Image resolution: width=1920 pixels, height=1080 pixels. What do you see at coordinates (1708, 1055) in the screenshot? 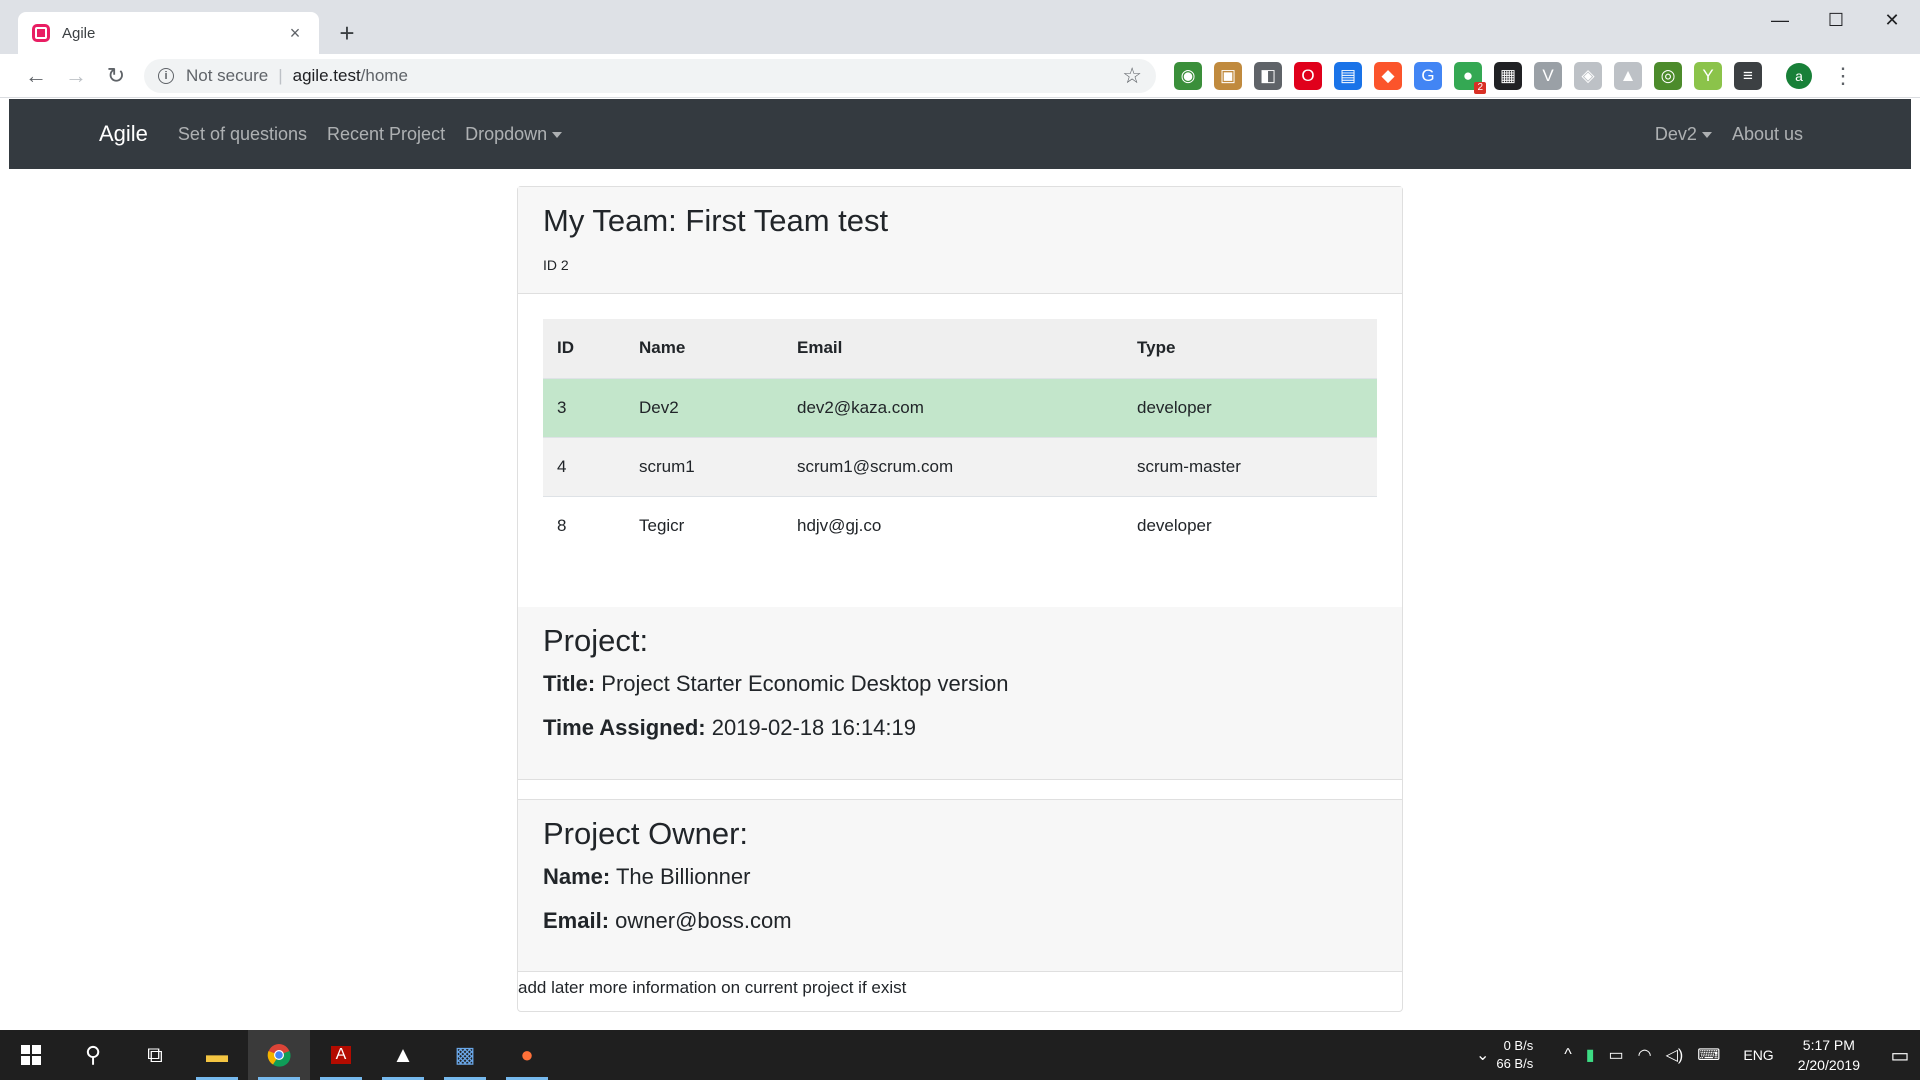
I see `keyboard-icon: ⌨` at bounding box center [1708, 1055].